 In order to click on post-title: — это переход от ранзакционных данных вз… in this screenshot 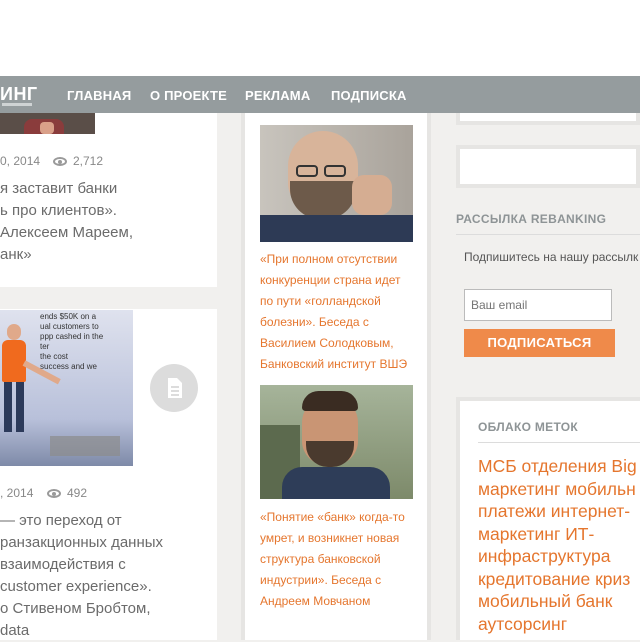, I will do `click(81, 576)`.